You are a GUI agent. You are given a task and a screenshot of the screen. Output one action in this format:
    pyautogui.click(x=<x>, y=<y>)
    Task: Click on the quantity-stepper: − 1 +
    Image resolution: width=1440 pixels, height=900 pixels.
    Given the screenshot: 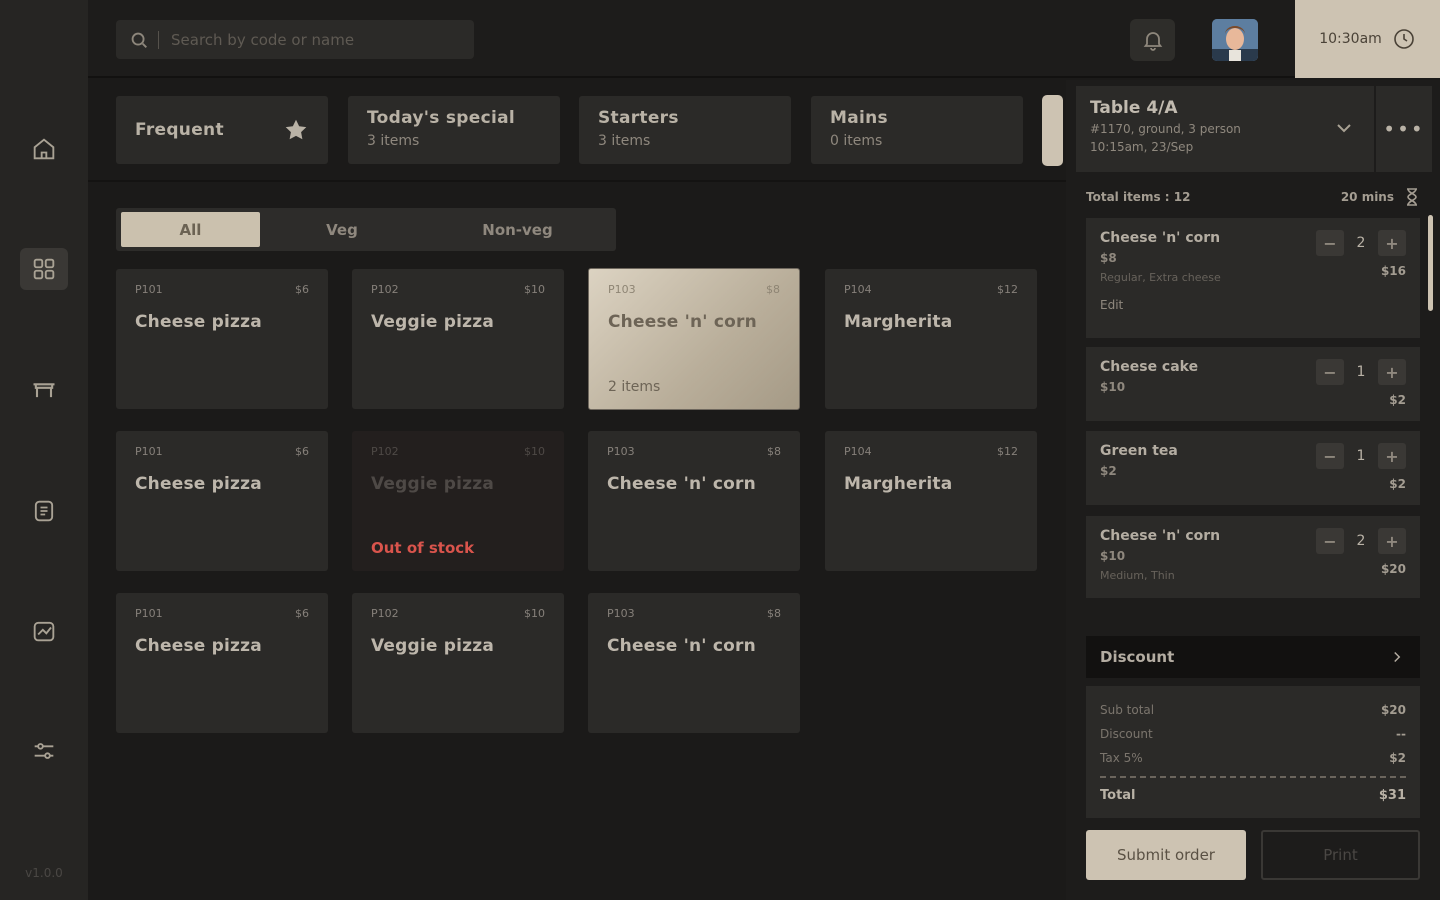 What is the action you would take?
    pyautogui.click(x=1361, y=372)
    